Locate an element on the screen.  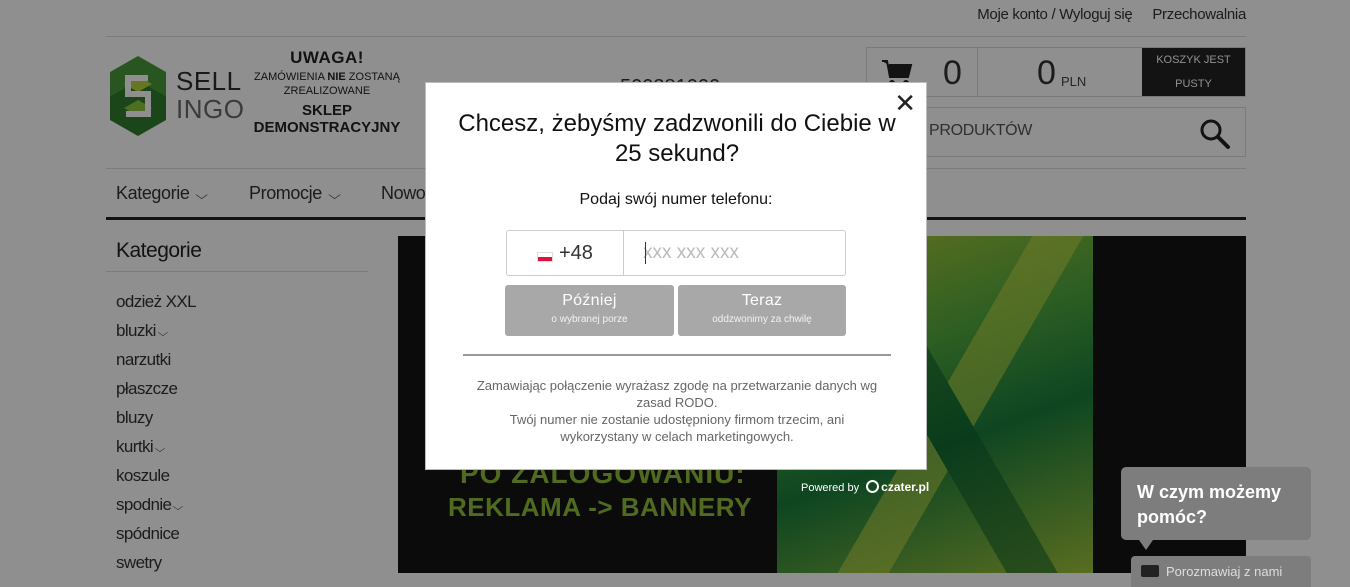
chat-button-label: Porozmawiaj z nami is located at coordinates (1224, 571).